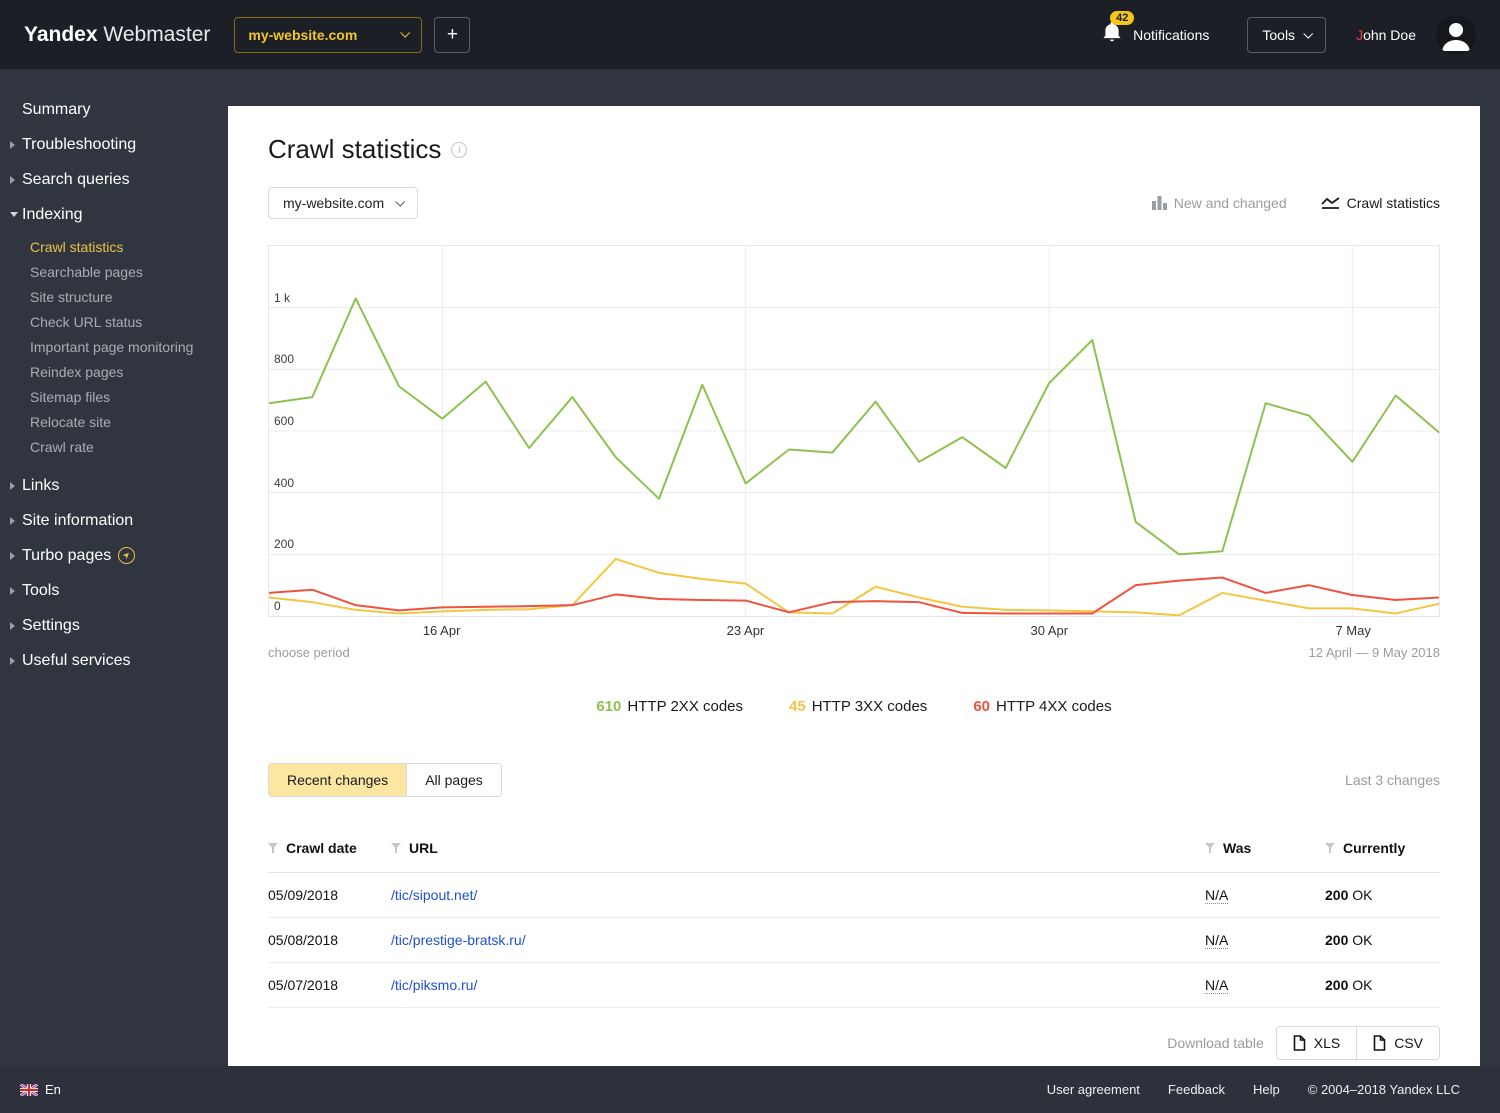 The width and height of the screenshot is (1500, 1113). I want to click on avatar, so click(1456, 34).